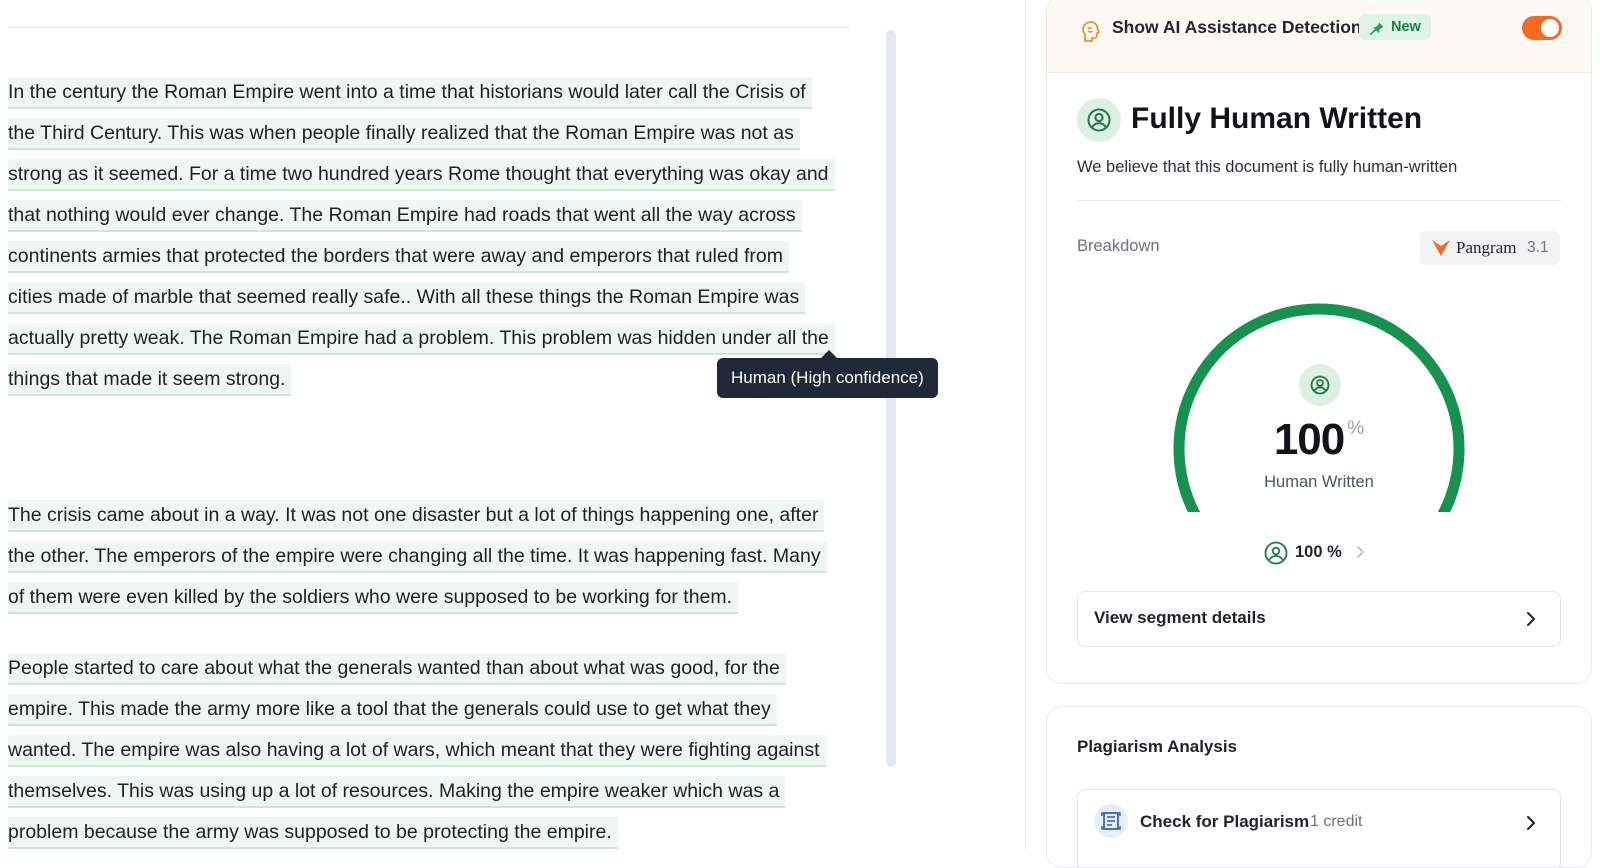  Describe the element at coordinates (891, 398) in the screenshot. I see `document-scrollbar` at that location.